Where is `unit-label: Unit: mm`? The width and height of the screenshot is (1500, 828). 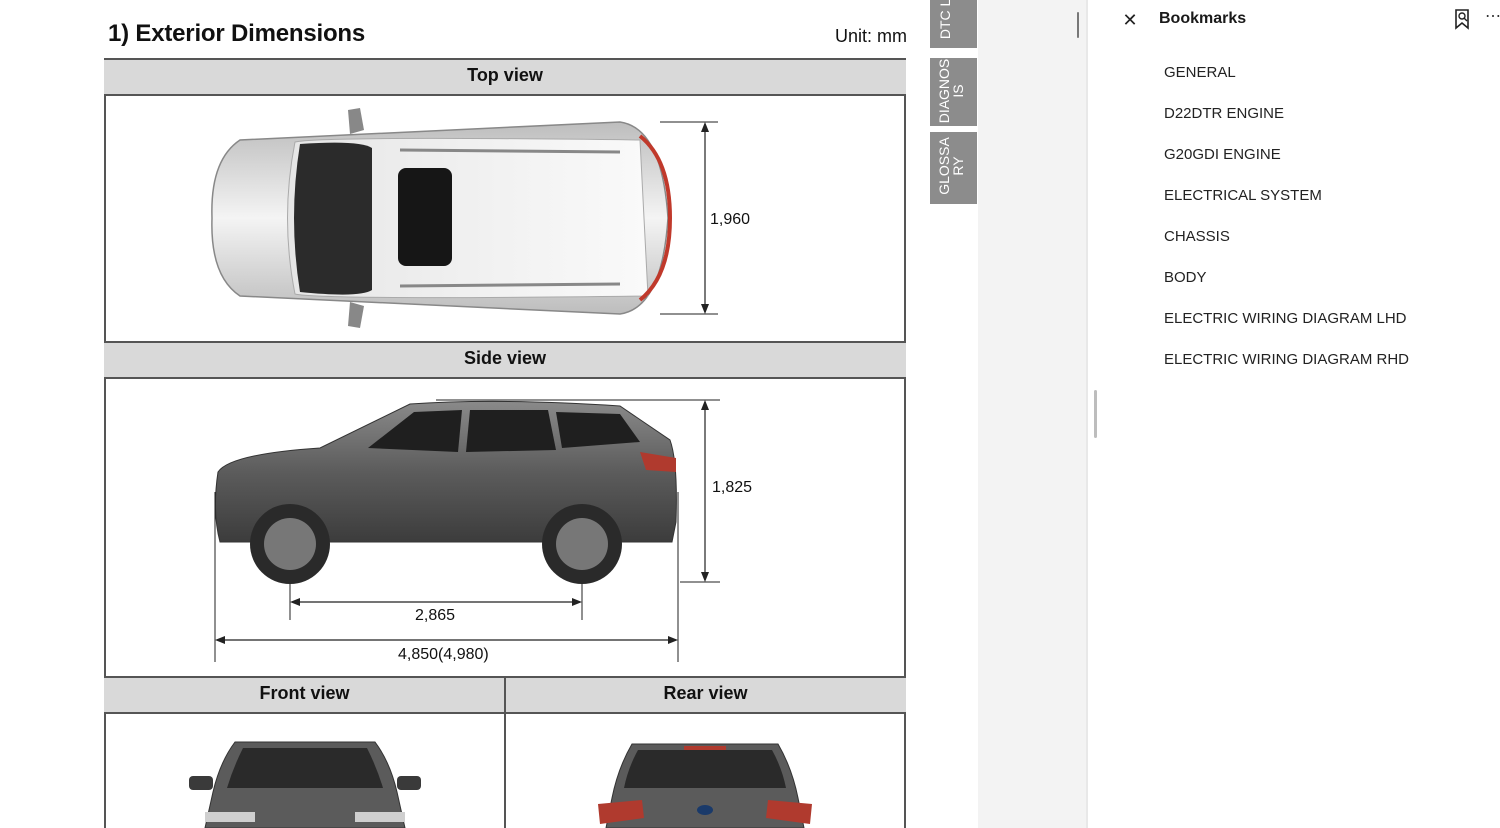
unit-label: Unit: mm is located at coordinates (871, 36).